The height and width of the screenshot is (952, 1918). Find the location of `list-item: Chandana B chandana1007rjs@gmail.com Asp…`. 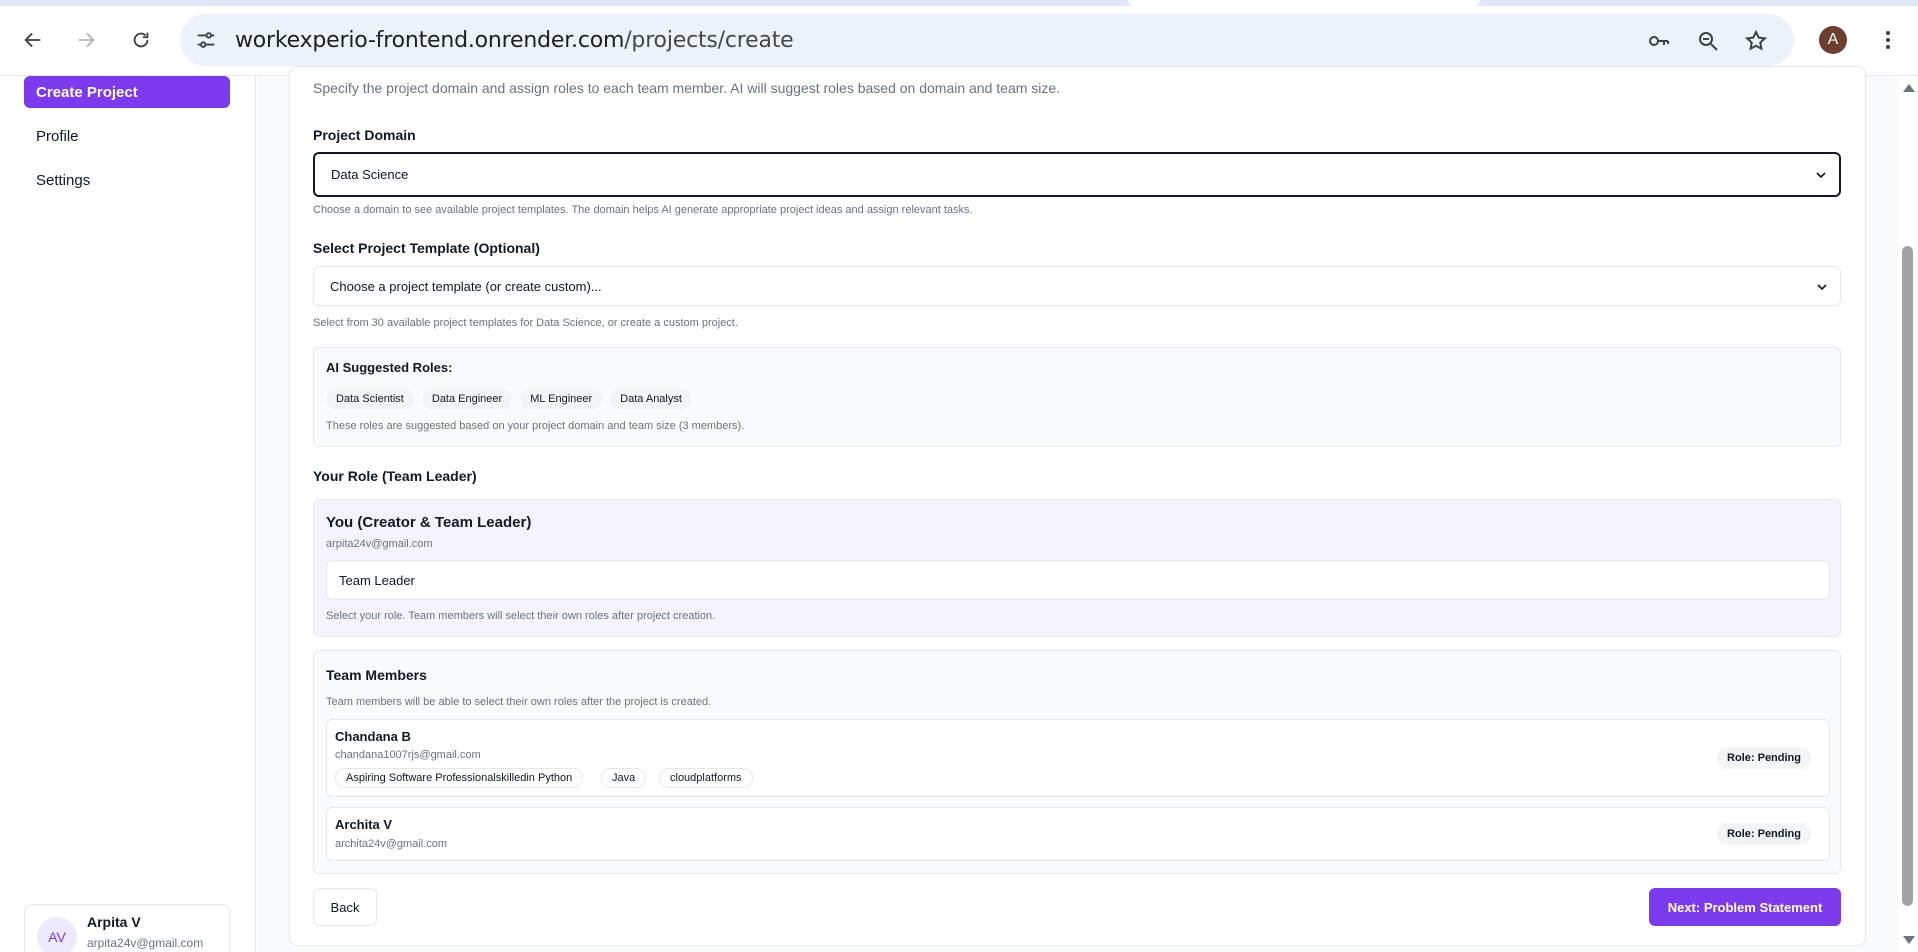

list-item: Chandana B chandana1007rjs@gmail.com Asp… is located at coordinates (1078, 758).